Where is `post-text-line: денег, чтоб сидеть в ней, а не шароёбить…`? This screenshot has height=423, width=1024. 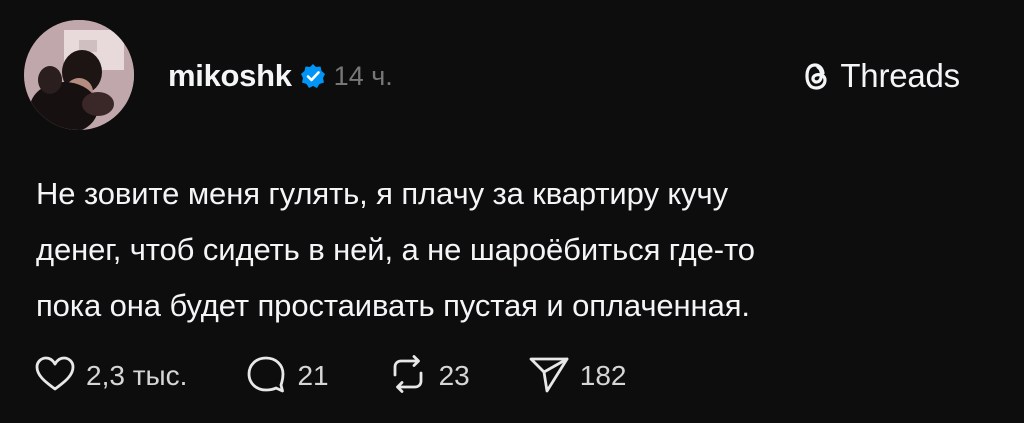 post-text-line: денег, чтоб сидеть в ней, а не шароёбить… is located at coordinates (395, 249).